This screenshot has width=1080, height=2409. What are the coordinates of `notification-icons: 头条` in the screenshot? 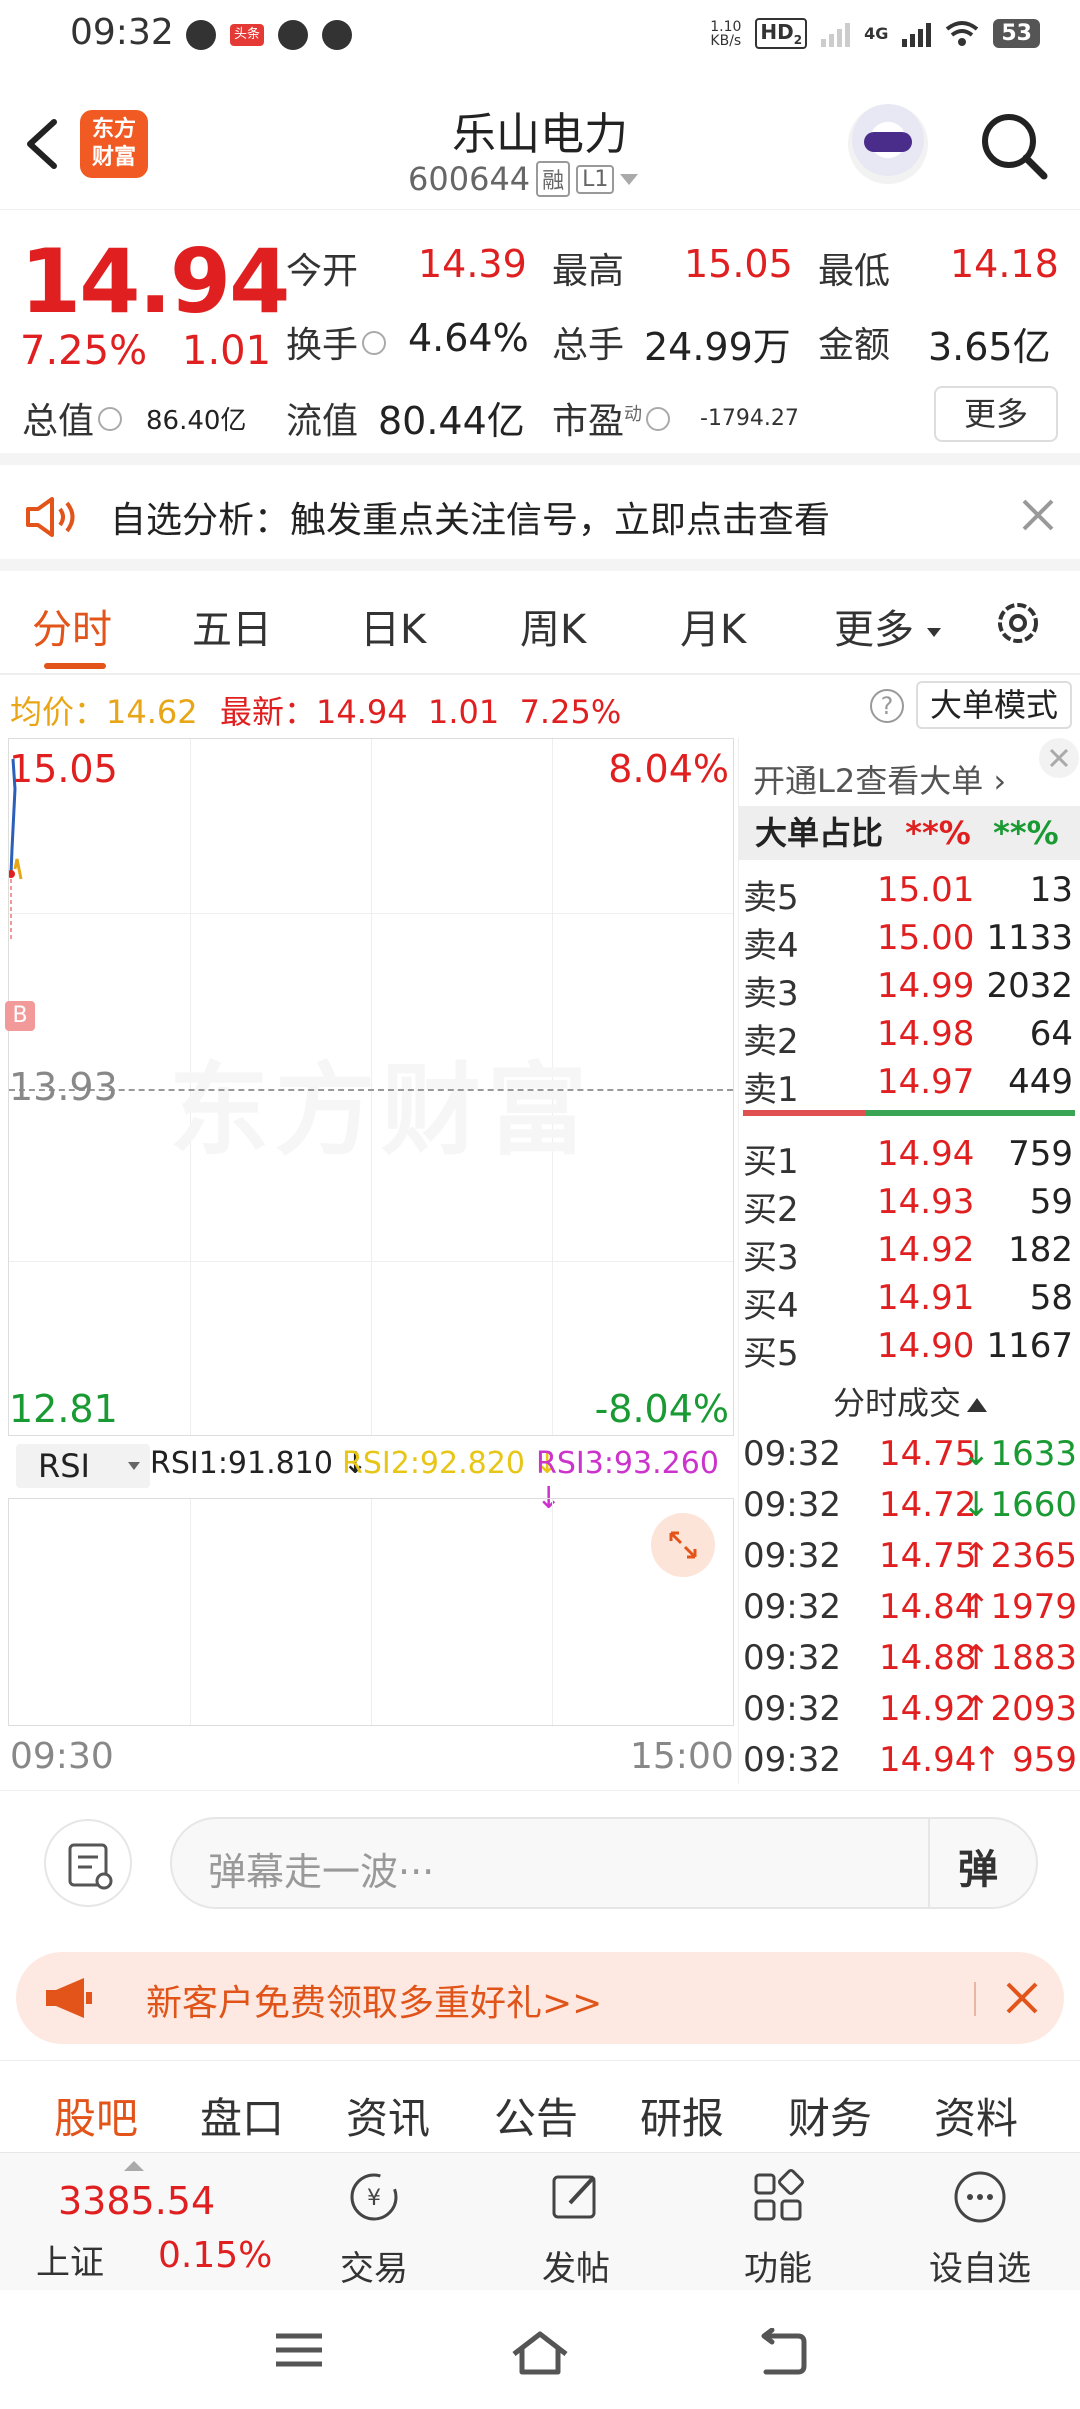 It's located at (269, 35).